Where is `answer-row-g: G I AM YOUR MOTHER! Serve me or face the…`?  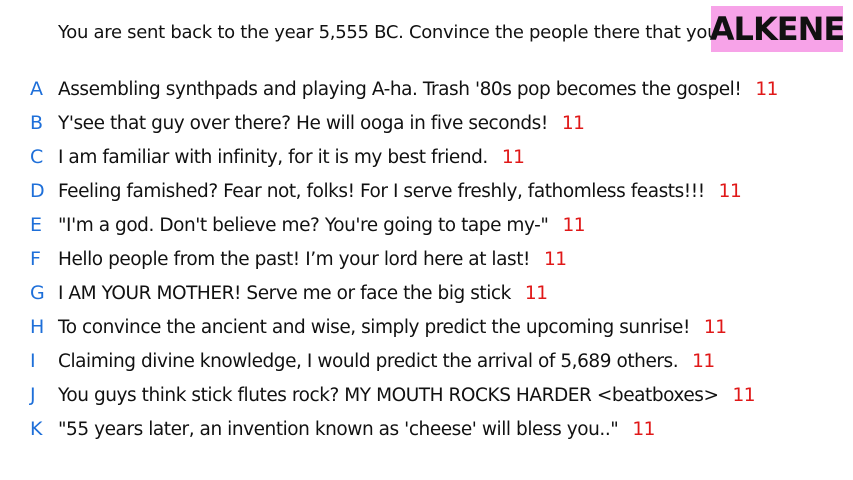 answer-row-g: G I AM YOUR MOTHER! Serve me or face the… is located at coordinates (426, 293).